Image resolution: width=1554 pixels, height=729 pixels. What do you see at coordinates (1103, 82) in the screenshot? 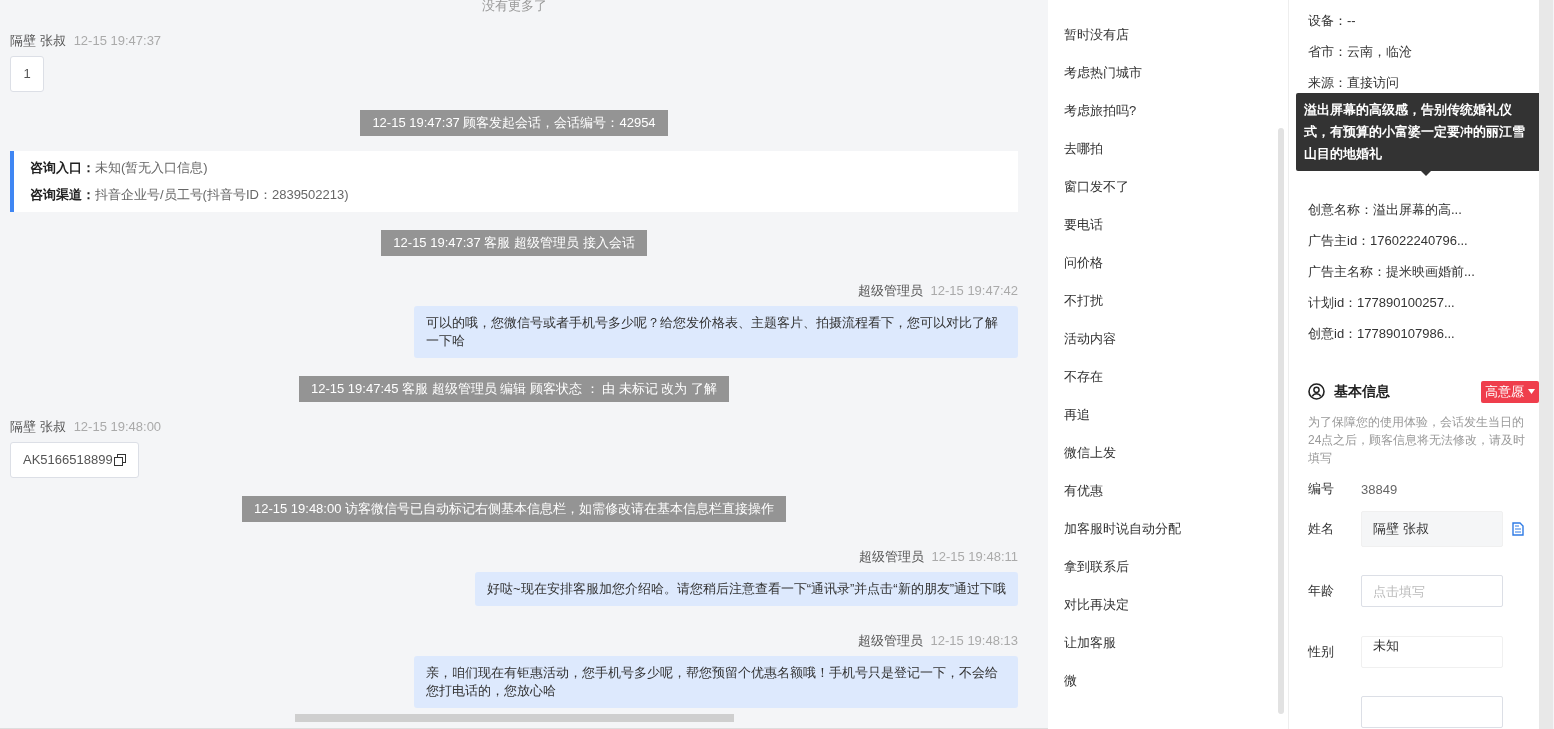
I see `quick-reply-item: 考虑热门城市` at bounding box center [1103, 82].